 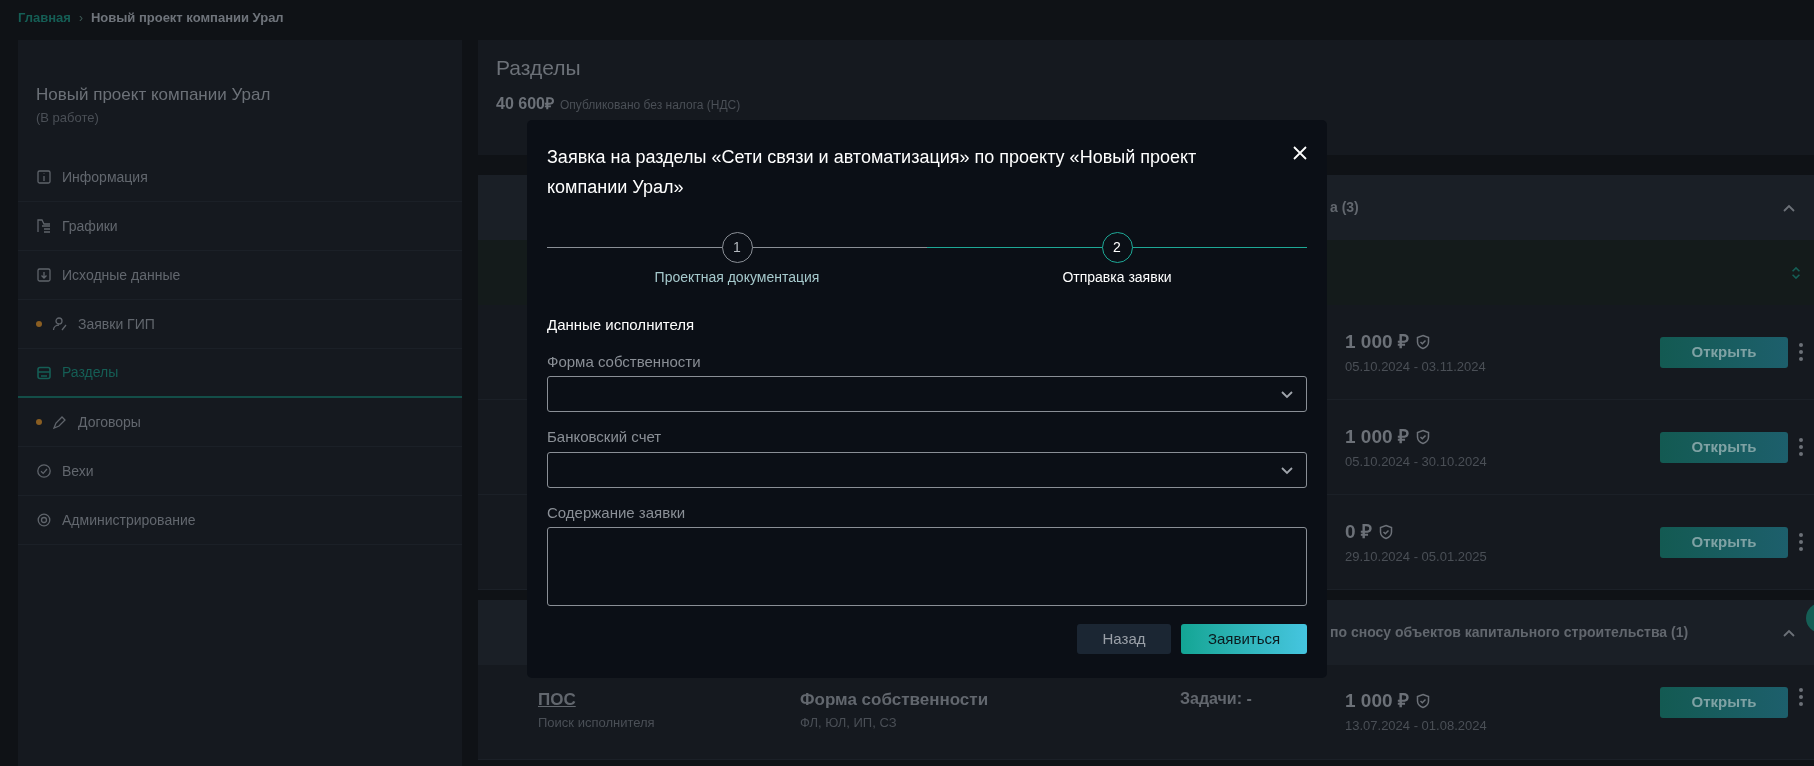 What do you see at coordinates (240, 324) in the screenshot?
I see `sidebar-item: Заявки ГИП` at bounding box center [240, 324].